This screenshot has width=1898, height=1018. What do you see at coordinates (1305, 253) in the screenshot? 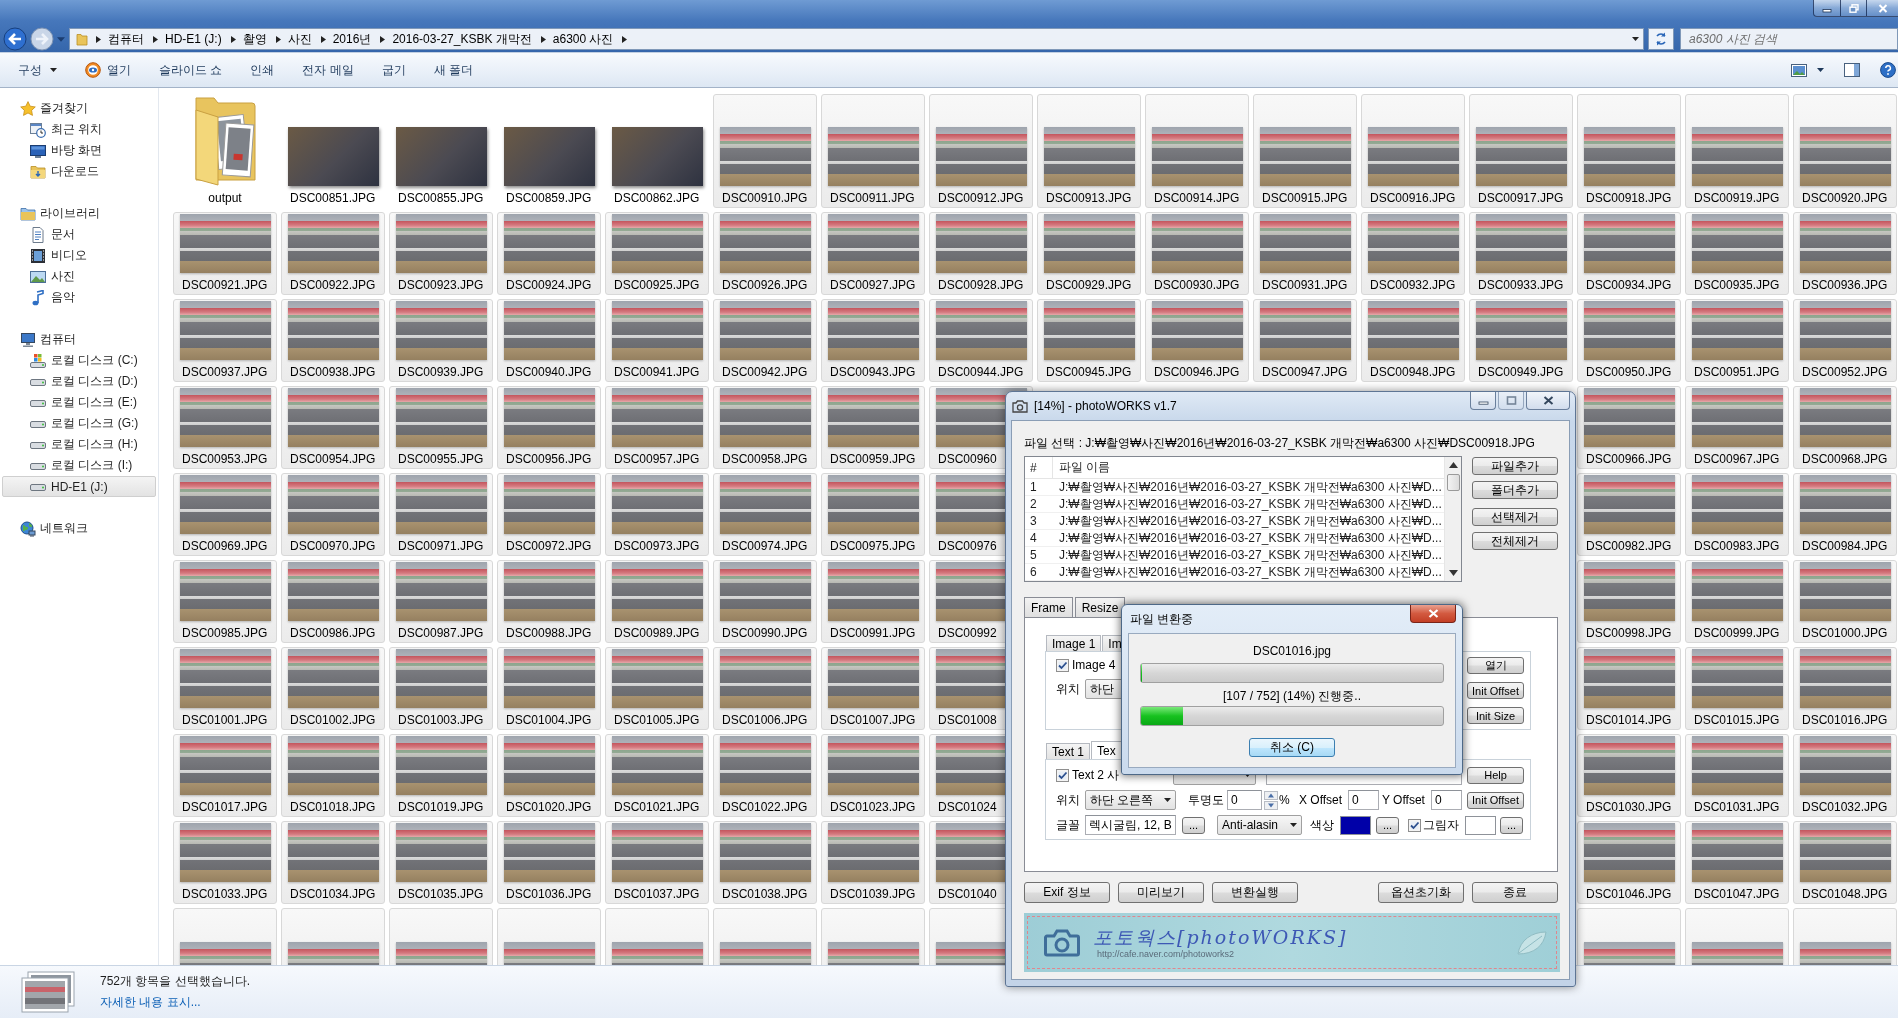
I see `file-tile: DSC00931.JPG` at bounding box center [1305, 253].